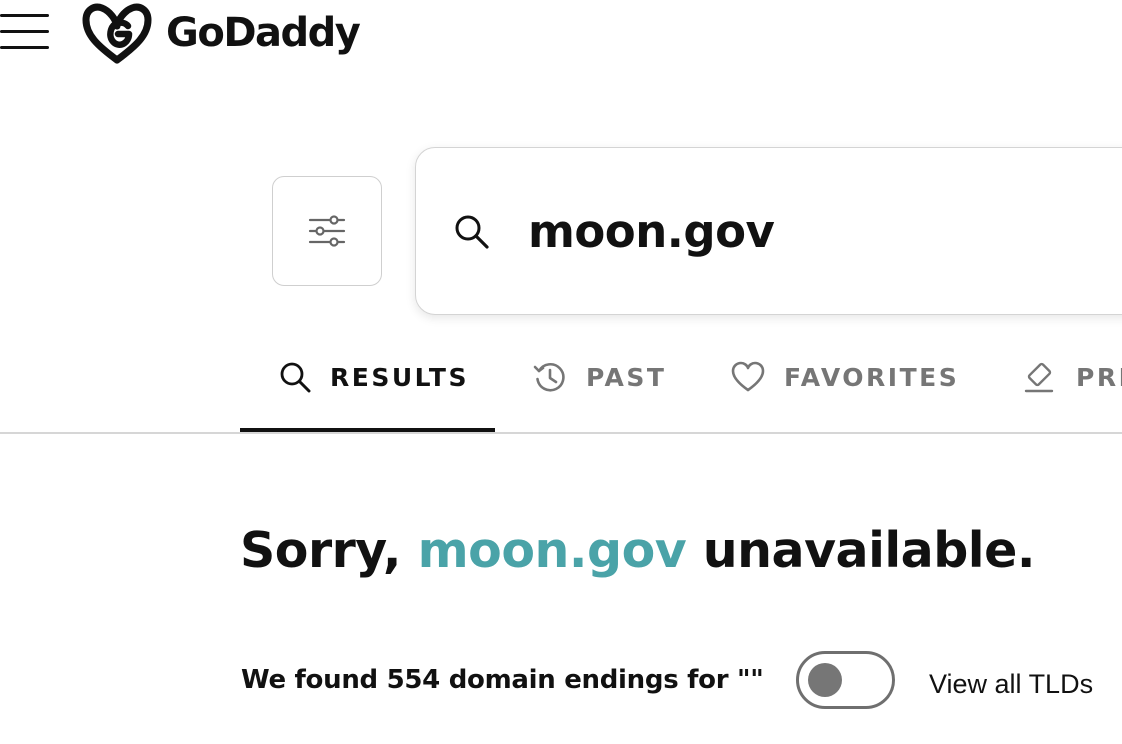 The height and width of the screenshot is (744, 1122). What do you see at coordinates (1039, 377) in the screenshot?
I see `gavel-icon` at bounding box center [1039, 377].